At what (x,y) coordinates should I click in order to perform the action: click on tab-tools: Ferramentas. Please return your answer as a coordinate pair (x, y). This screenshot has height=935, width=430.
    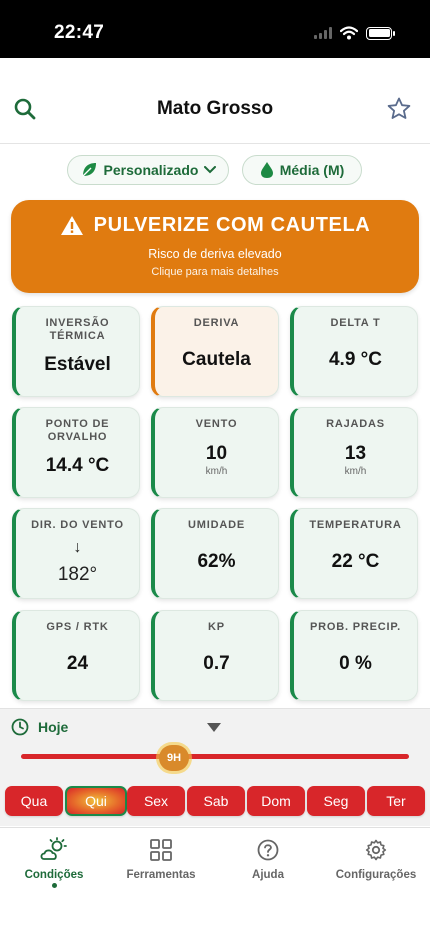
    Looking at the image, I should click on (161, 858).